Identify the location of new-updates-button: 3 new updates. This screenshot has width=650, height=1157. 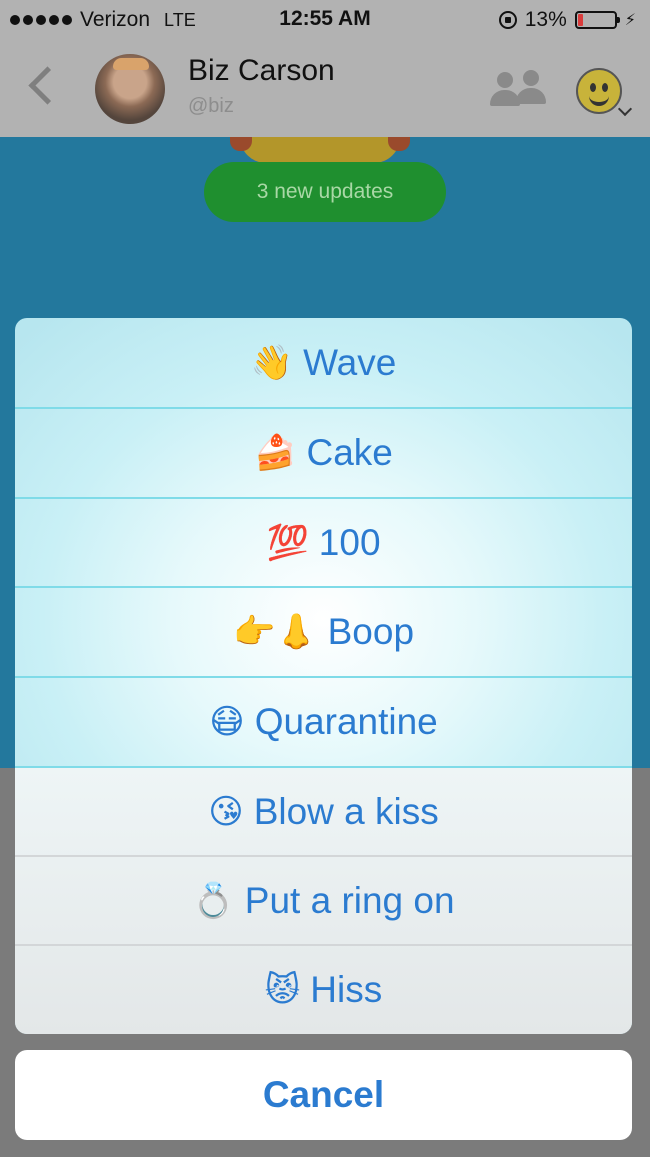
(325, 192).